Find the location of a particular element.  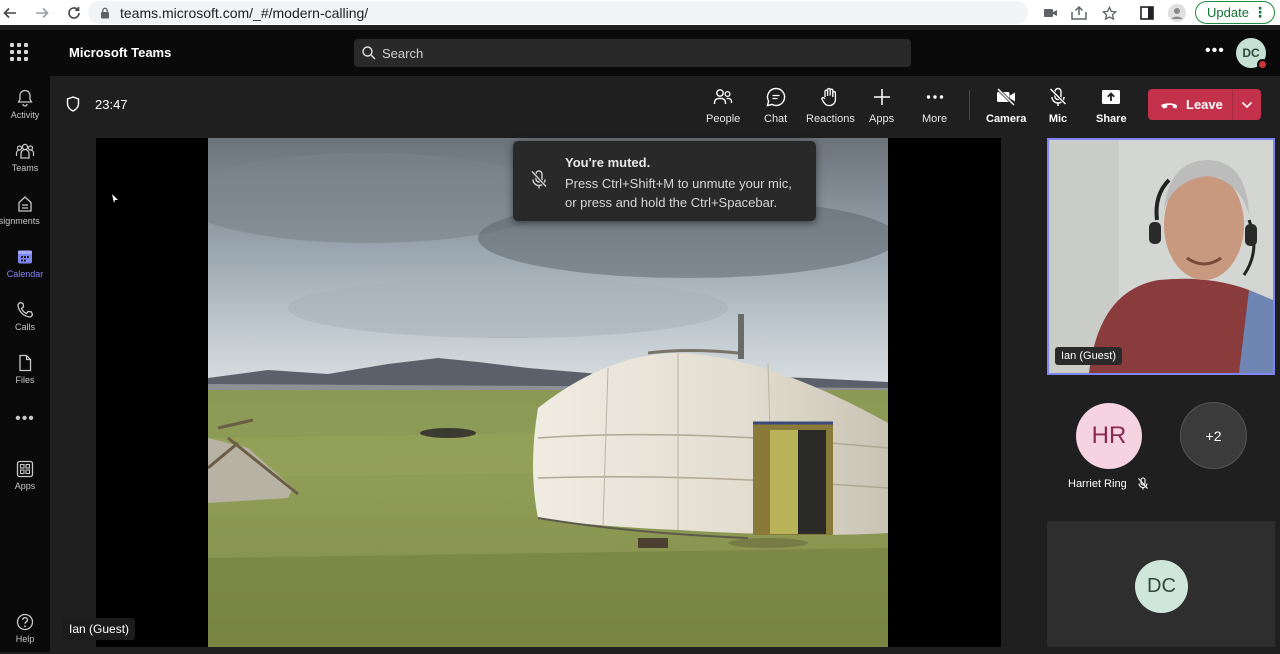

camera-button: Camera is located at coordinates (1006, 108).